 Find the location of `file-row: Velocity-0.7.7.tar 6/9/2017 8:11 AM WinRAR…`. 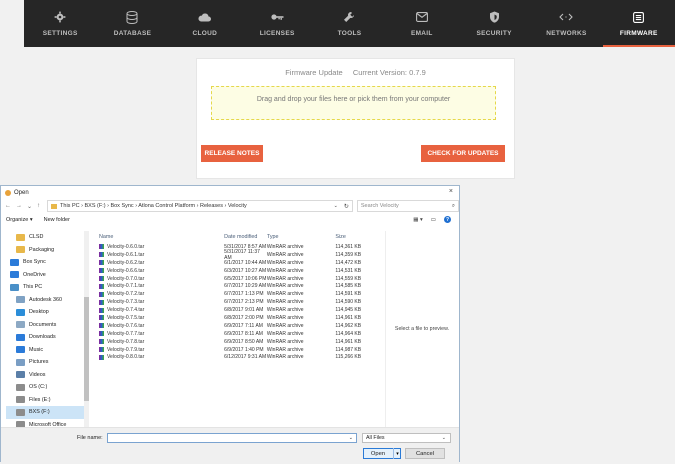

file-row: Velocity-0.7.7.tar 6/9/2017 8:11 AM WinRAR… is located at coordinates (239, 334).